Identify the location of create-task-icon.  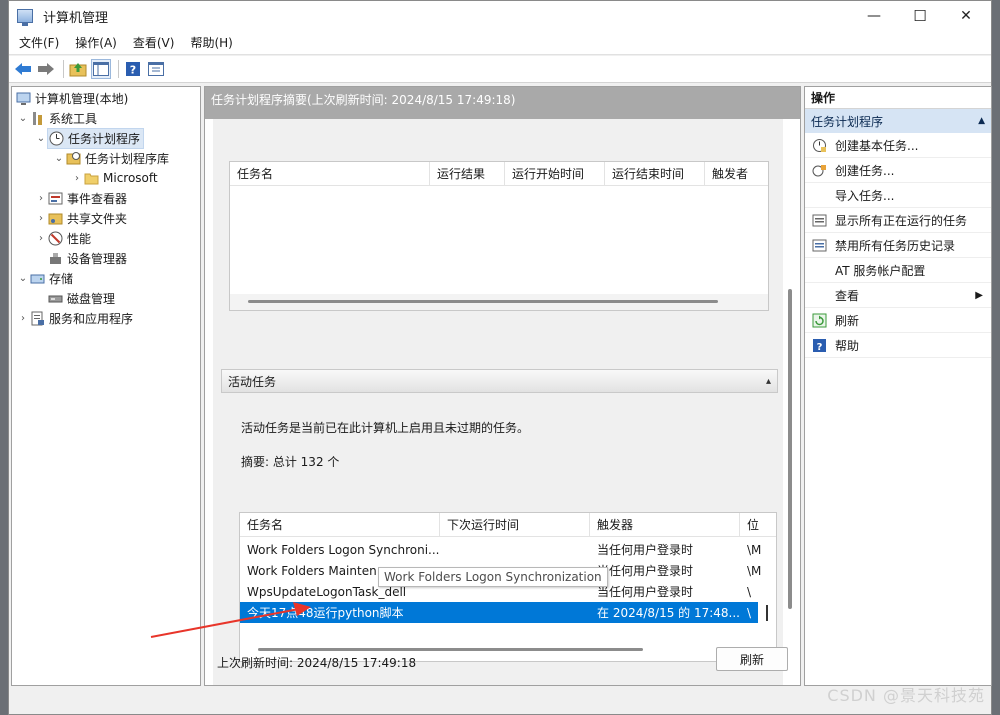
(819, 170).